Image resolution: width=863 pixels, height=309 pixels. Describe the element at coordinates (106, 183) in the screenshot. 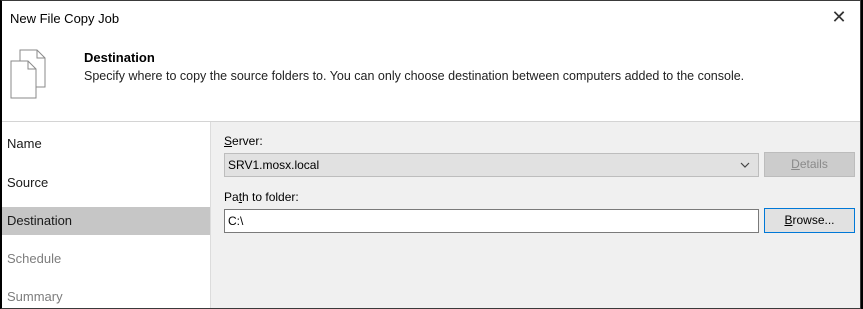

I see `nav-item-source: Source` at that location.